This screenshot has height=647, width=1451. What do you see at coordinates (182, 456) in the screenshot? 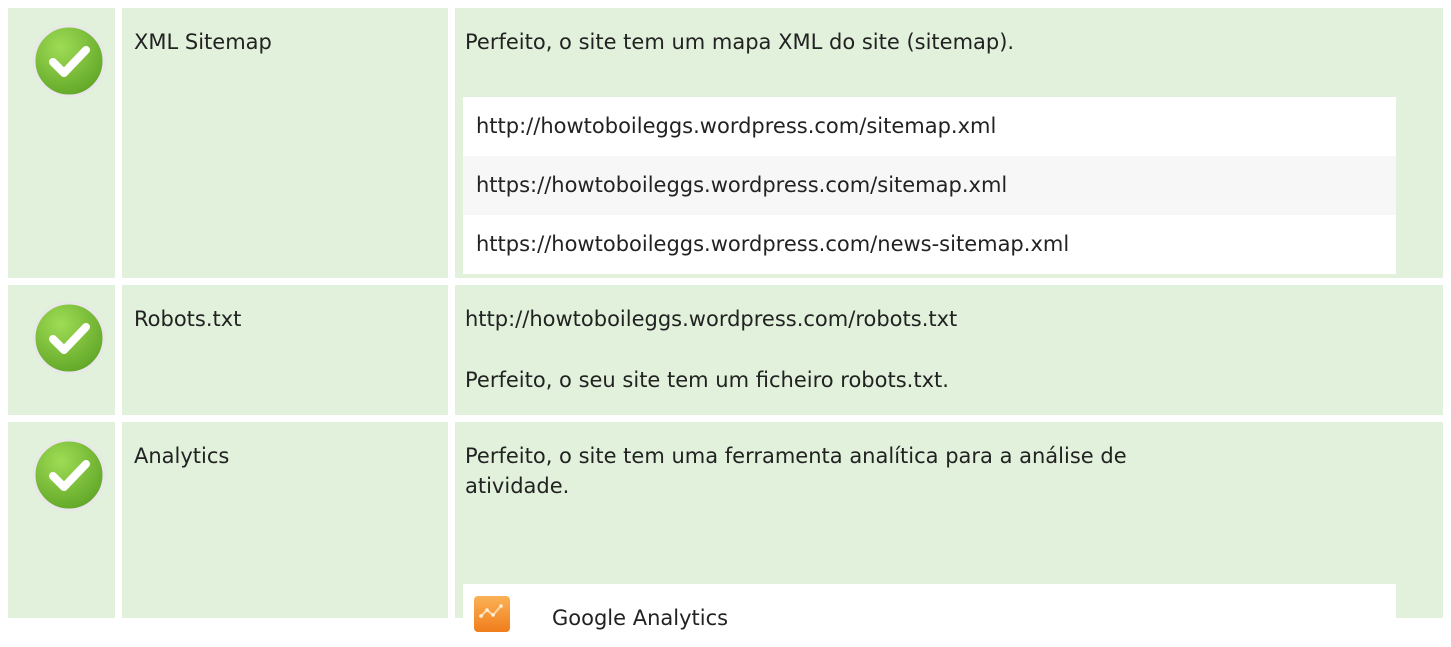
I see `check-name: Analytics` at bounding box center [182, 456].